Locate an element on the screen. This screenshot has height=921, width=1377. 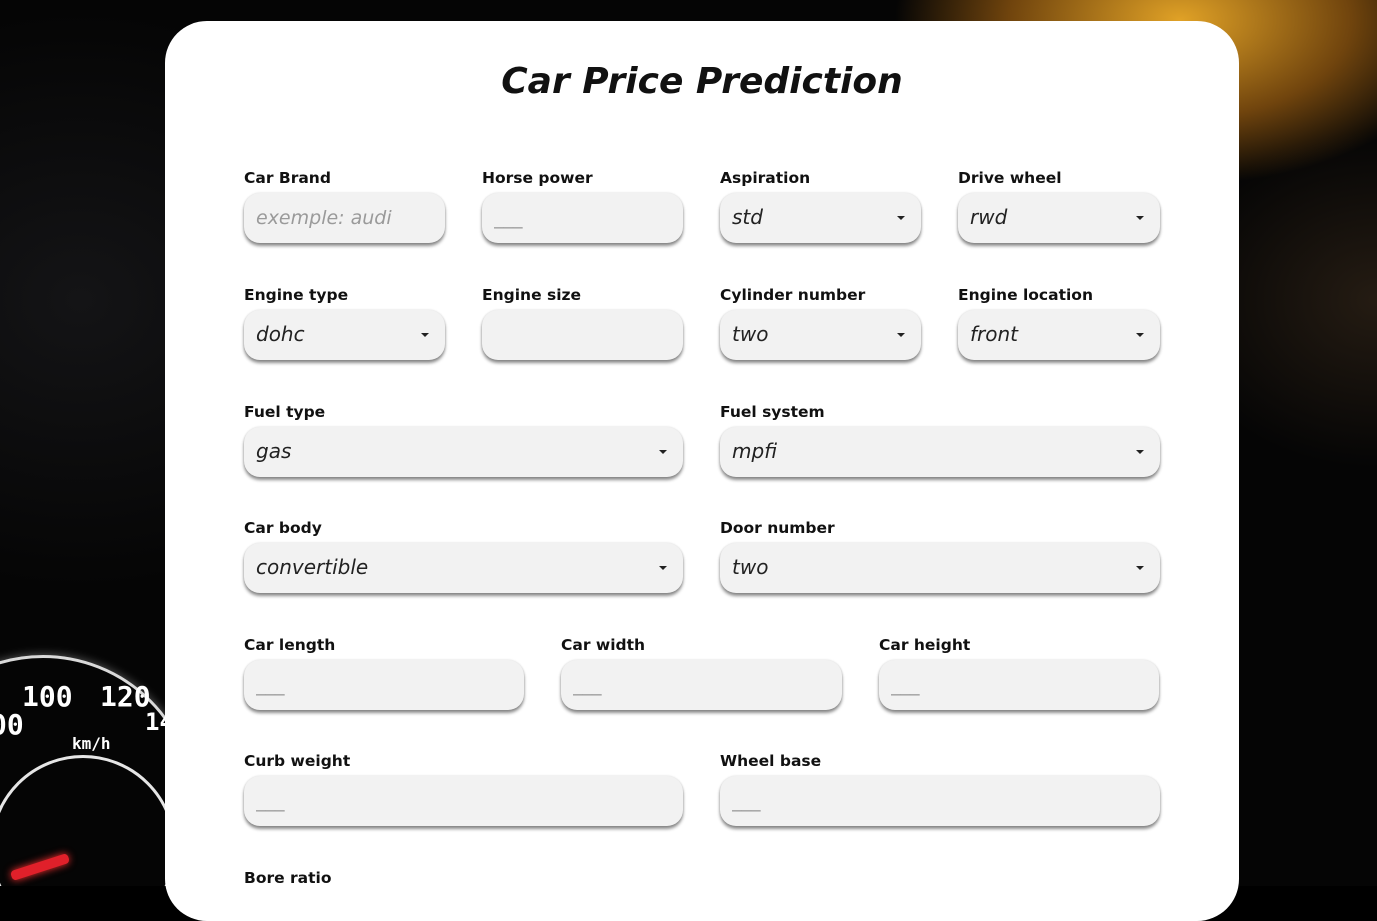
horse-power-field: Horse power is located at coordinates (582, 206).